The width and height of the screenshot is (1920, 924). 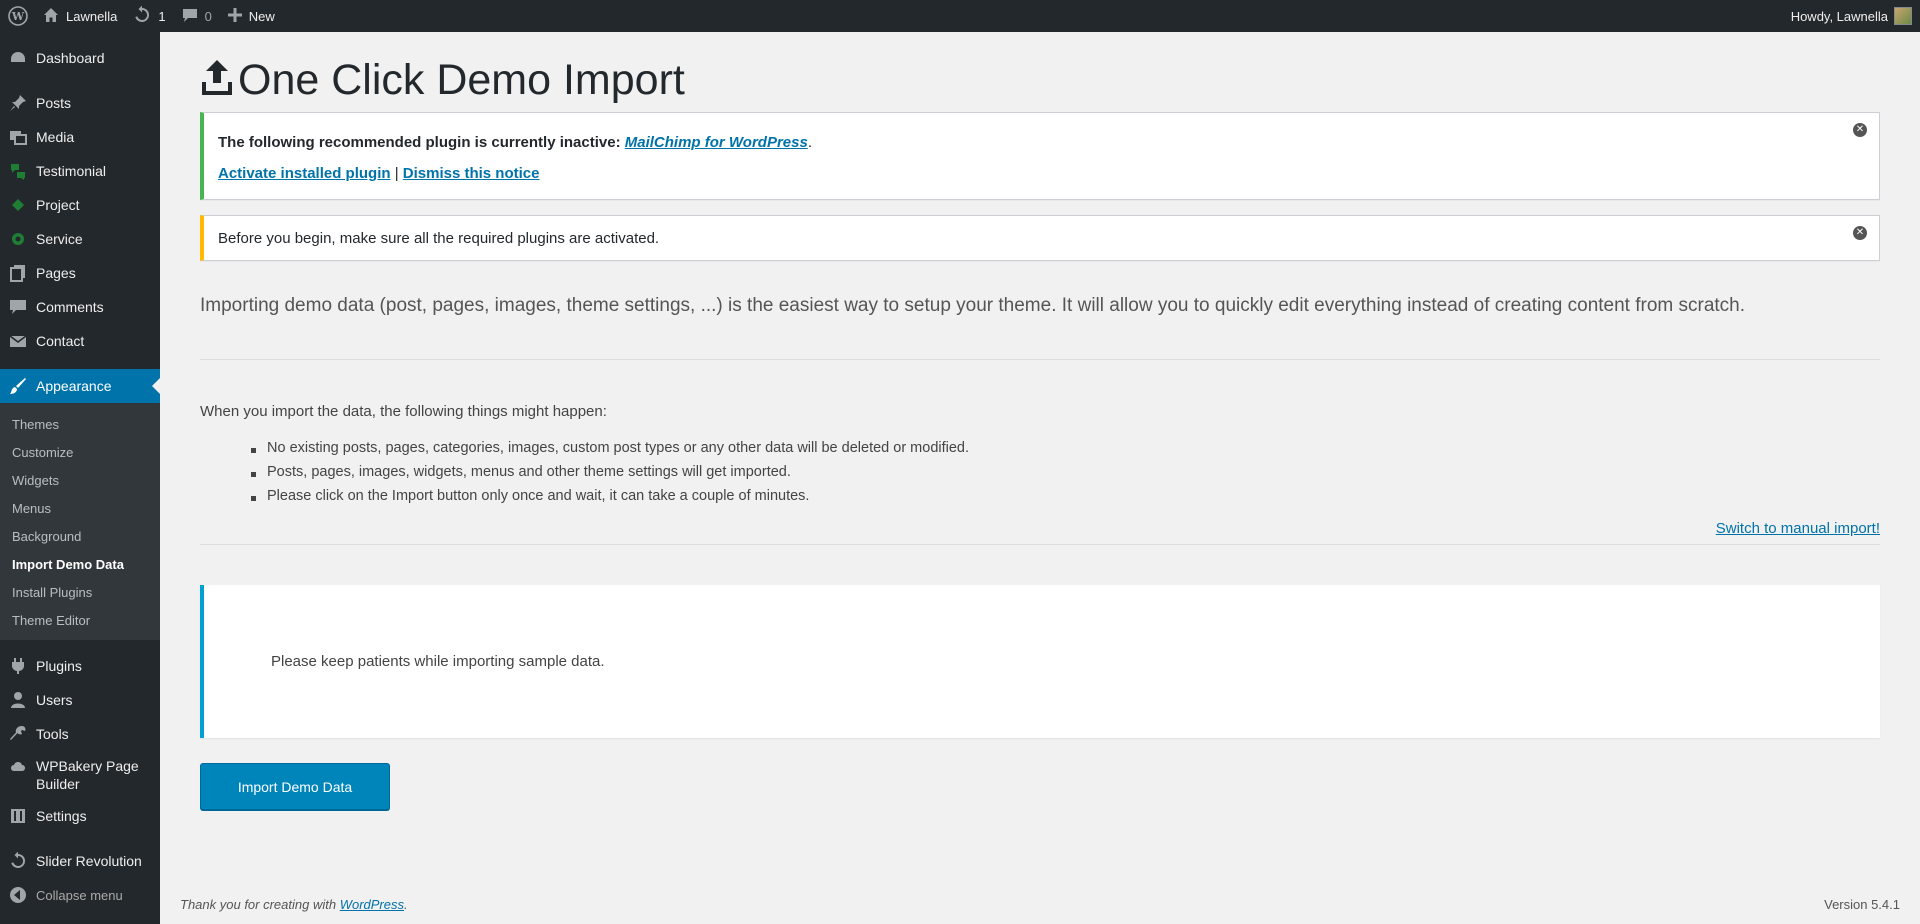 What do you see at coordinates (80, 734) in the screenshot?
I see `menu-tools: Tools` at bounding box center [80, 734].